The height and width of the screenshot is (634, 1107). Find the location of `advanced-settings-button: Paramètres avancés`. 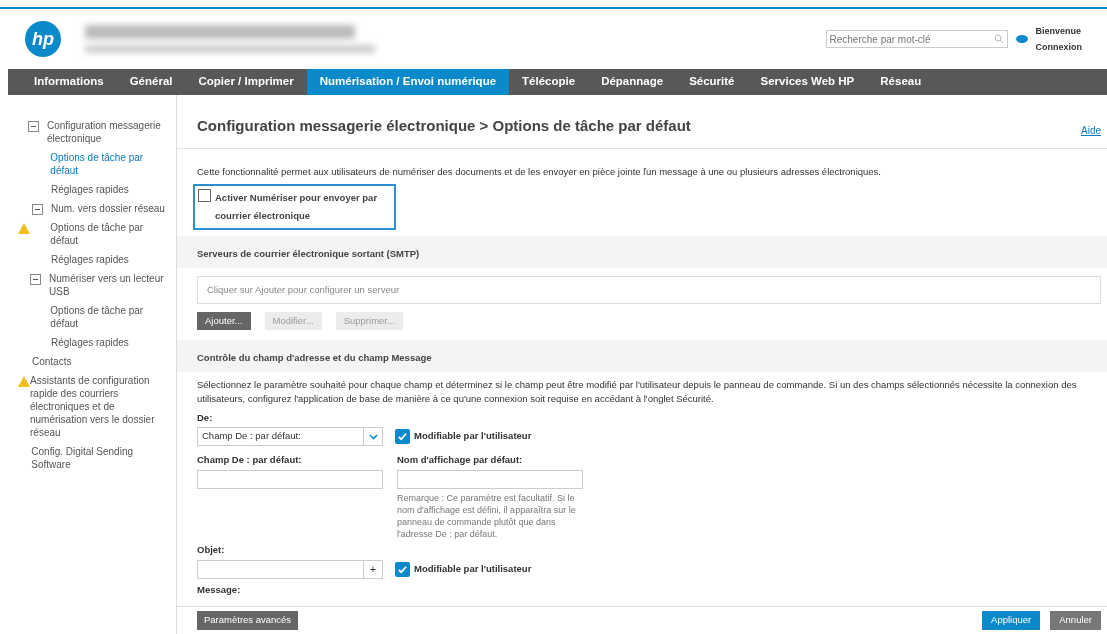

advanced-settings-button: Paramètres avancés is located at coordinates (248, 620).